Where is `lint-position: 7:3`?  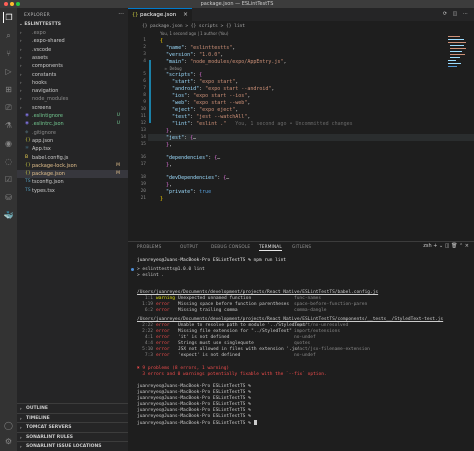
lint-position: 7:3 is located at coordinates (148, 355).